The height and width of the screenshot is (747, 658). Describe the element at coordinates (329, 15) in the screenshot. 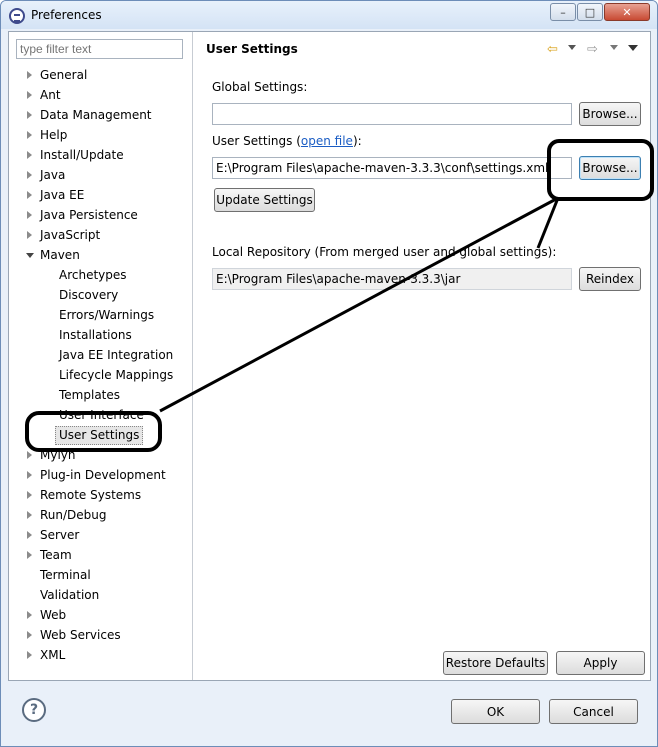

I see `title-bar: Preferences – □ ✕` at that location.